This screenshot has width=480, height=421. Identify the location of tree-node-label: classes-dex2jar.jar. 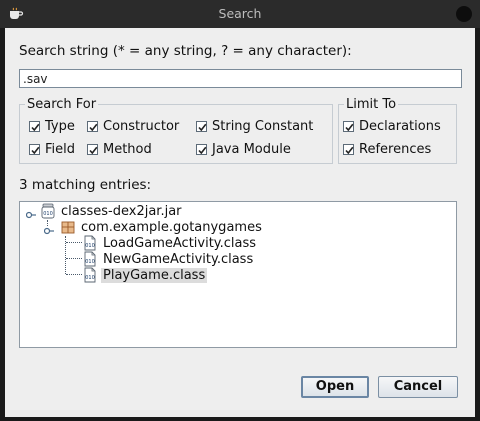
(121, 211).